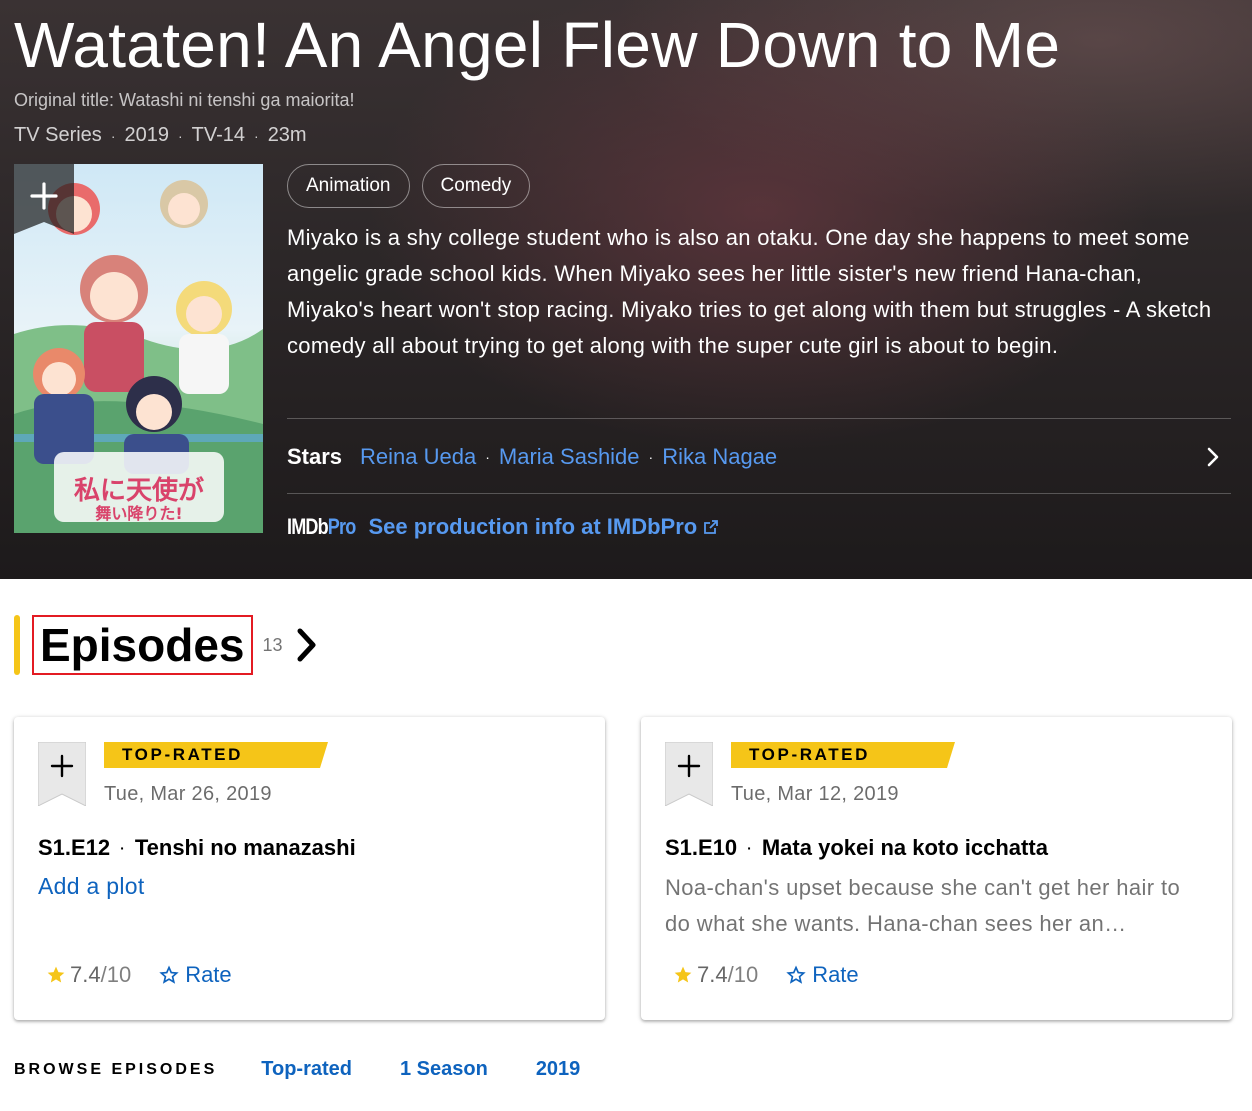  Describe the element at coordinates (287, 135) in the screenshot. I see `meta-runtime: 23m` at that location.